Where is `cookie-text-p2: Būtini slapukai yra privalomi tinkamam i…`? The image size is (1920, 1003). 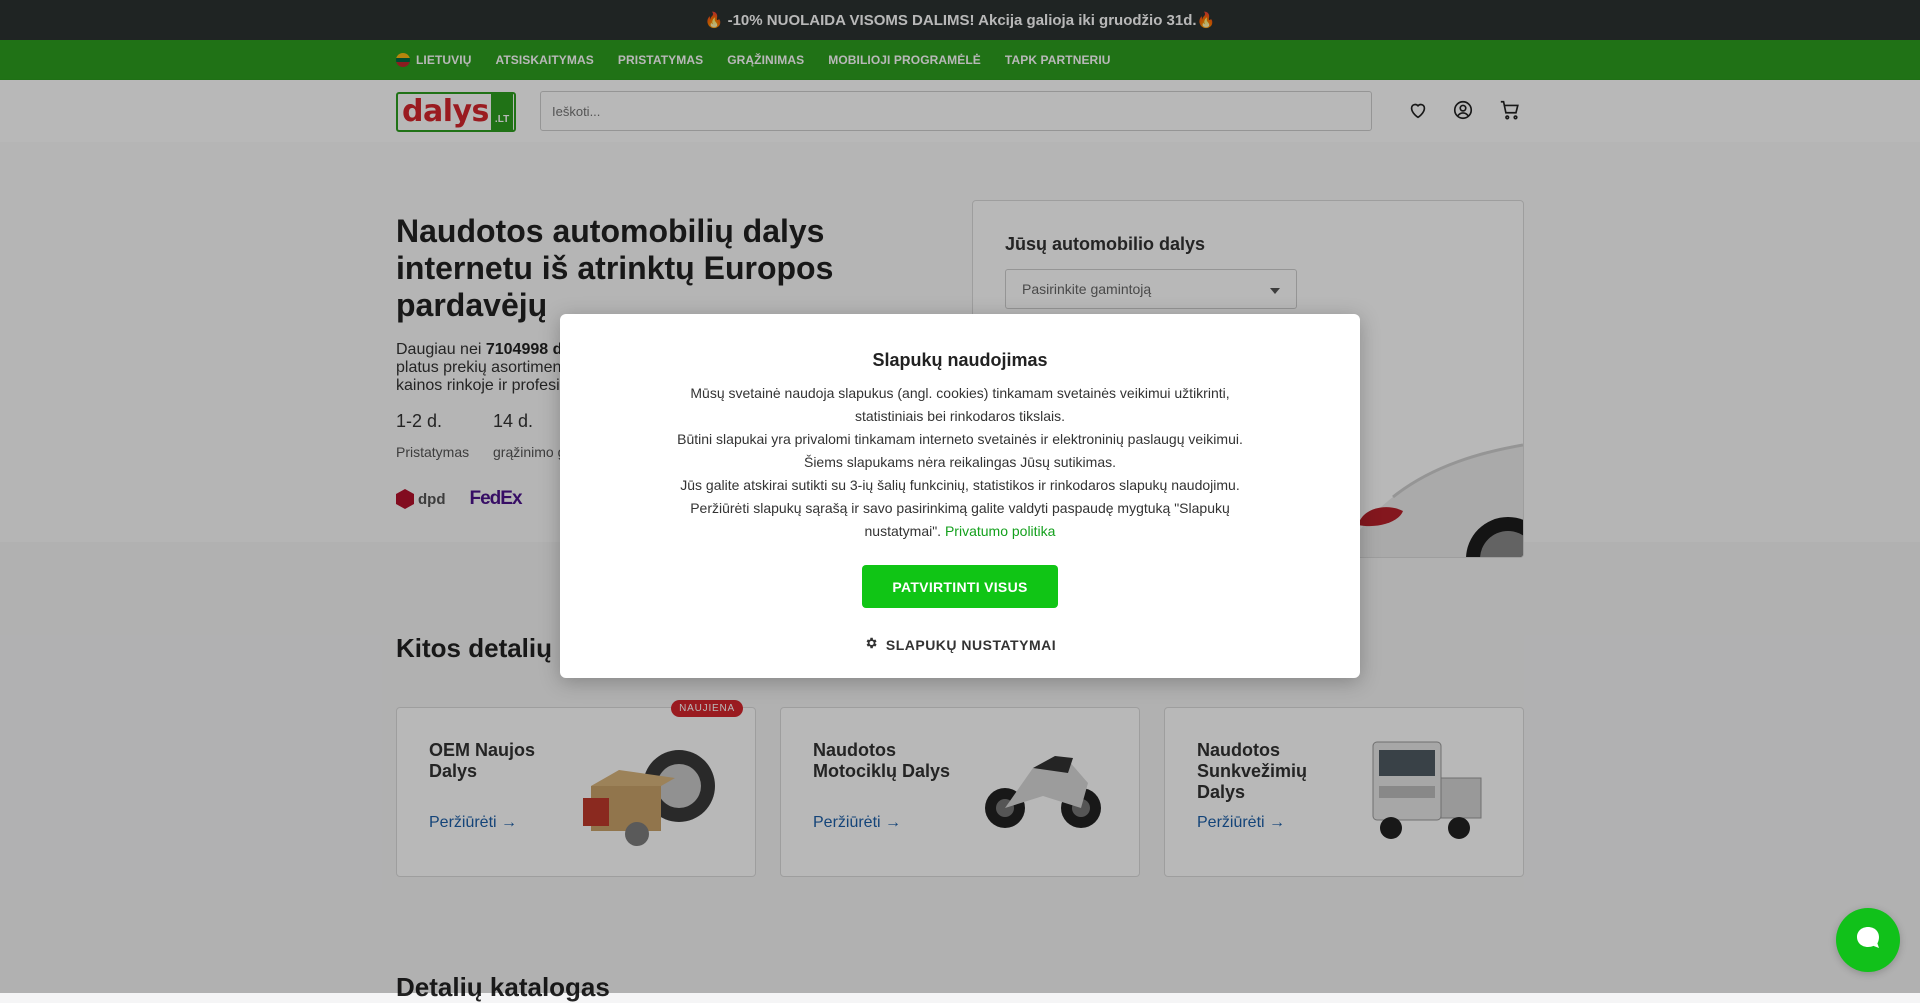 cookie-text-p2: Būtini slapukai yra privalomi tinkamam i… is located at coordinates (960, 450).